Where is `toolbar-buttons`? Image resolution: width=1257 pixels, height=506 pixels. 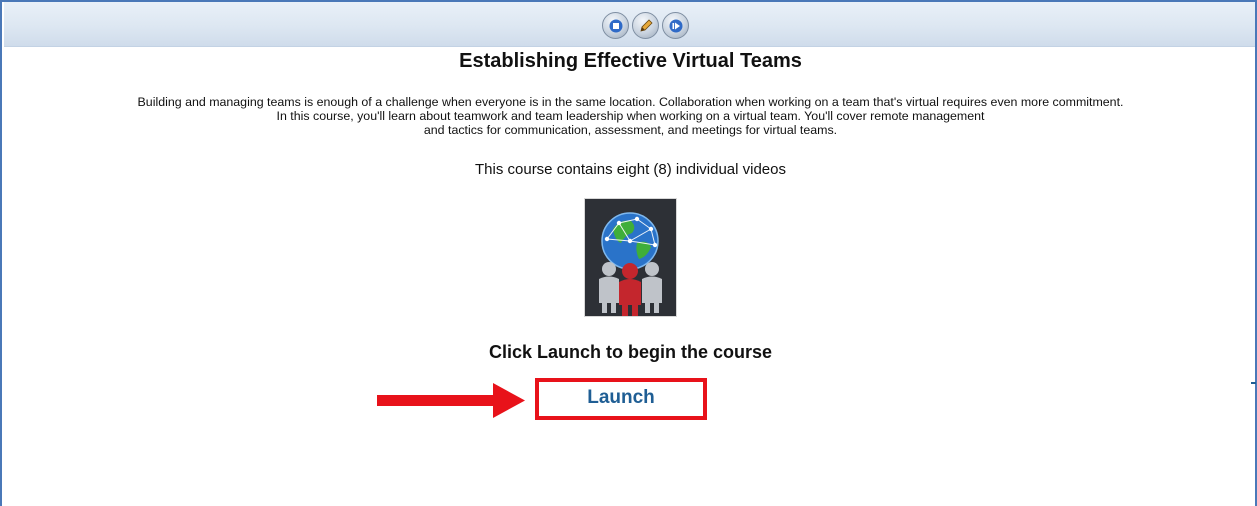 toolbar-buttons is located at coordinates (645, 25).